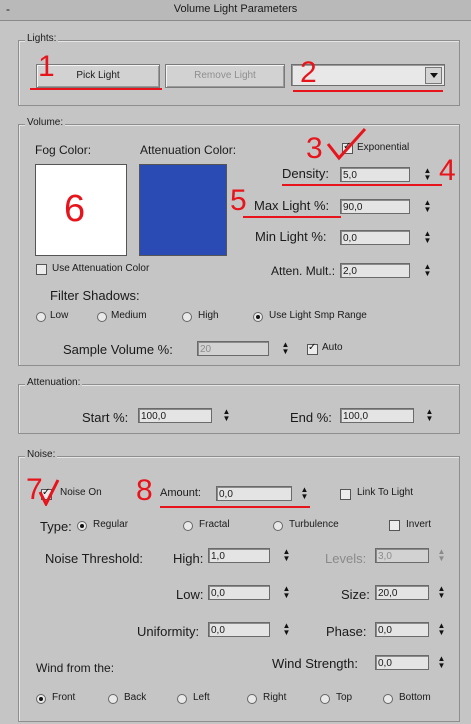 The height and width of the screenshot is (724, 471). I want to click on wind-strength-spinner: ▲ ▼, so click(441, 662).